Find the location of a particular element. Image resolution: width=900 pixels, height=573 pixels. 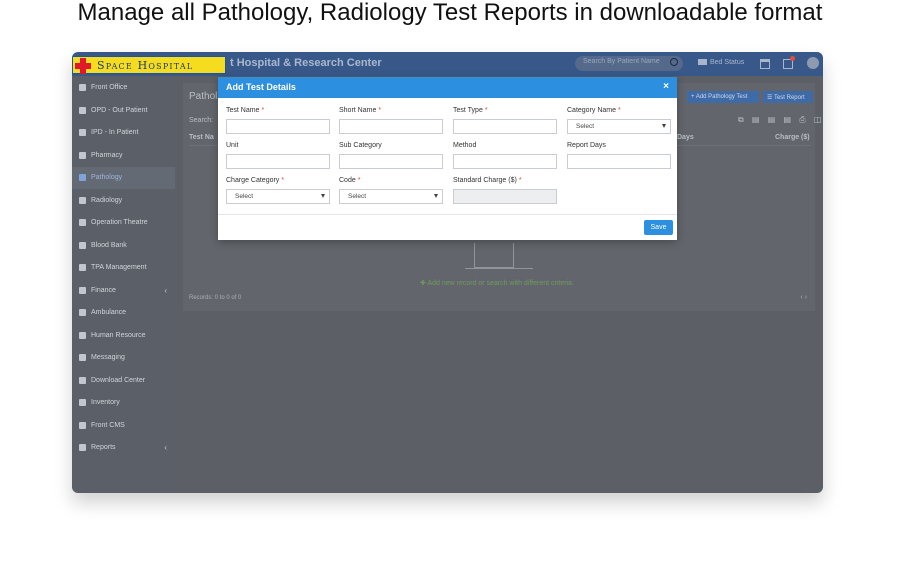

front-office-icon is located at coordinates (82, 87).